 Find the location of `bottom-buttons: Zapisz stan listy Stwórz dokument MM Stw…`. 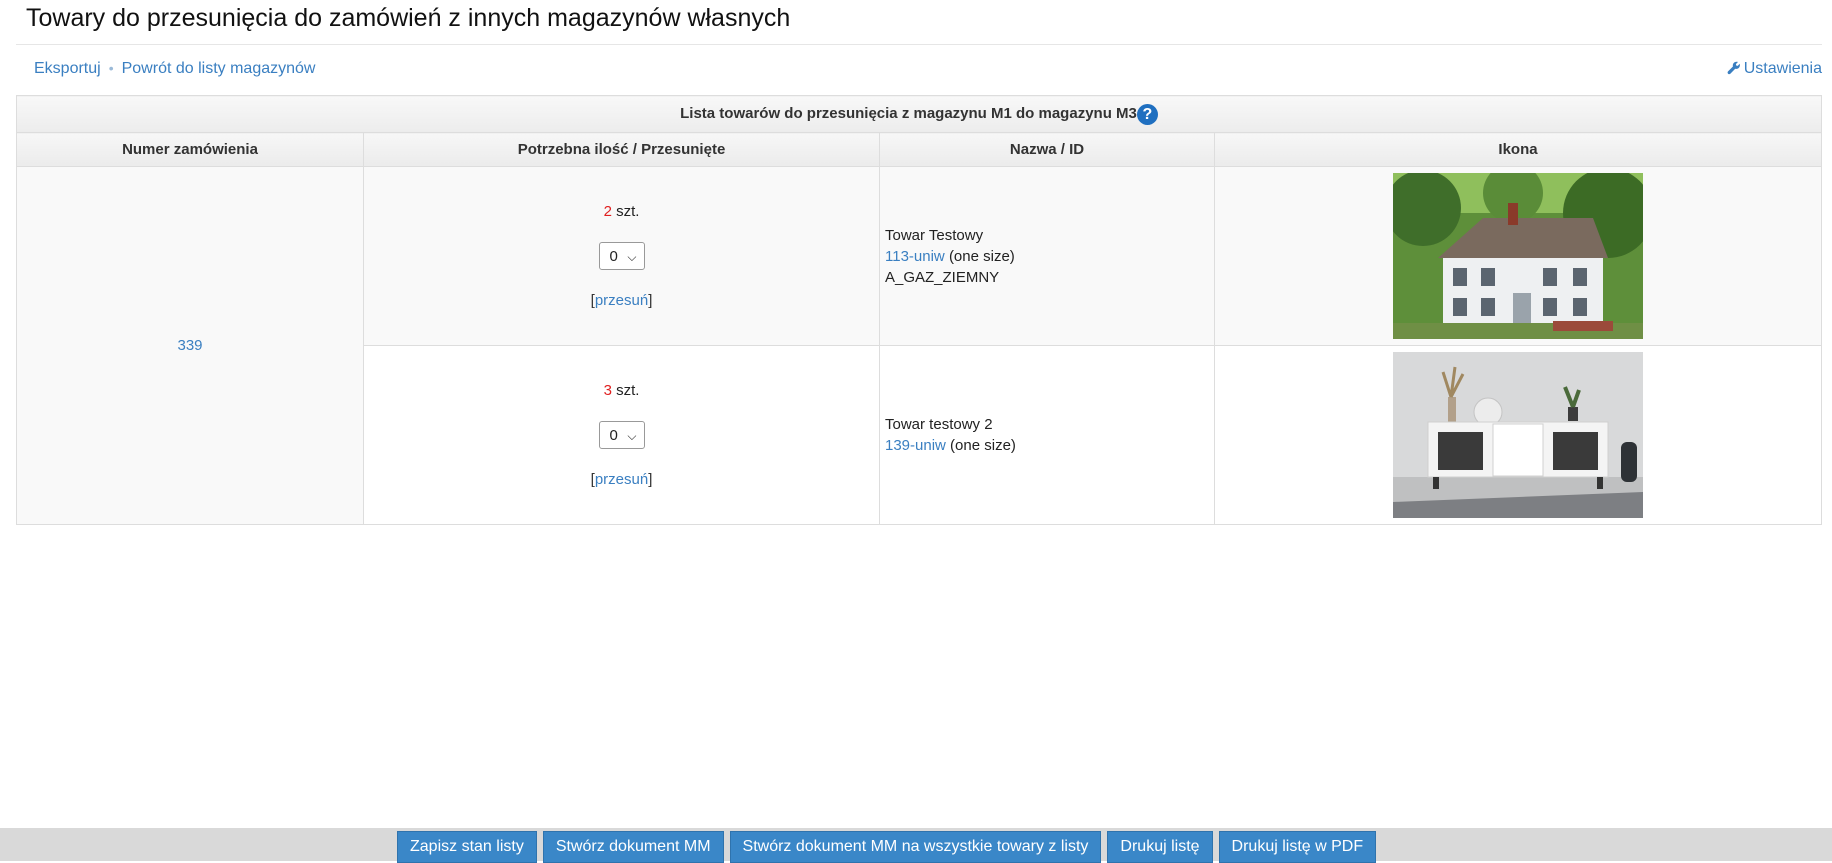

bottom-buttons: Zapisz stan listy Stwórz dokument MM Stw… is located at coordinates (887, 847).